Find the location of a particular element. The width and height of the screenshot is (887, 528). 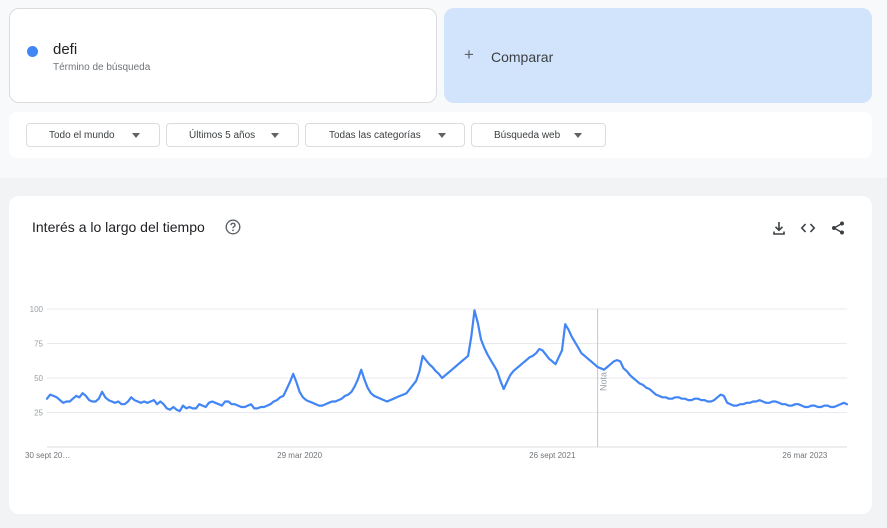

filter-region: Todo el mundo is located at coordinates (93, 135).